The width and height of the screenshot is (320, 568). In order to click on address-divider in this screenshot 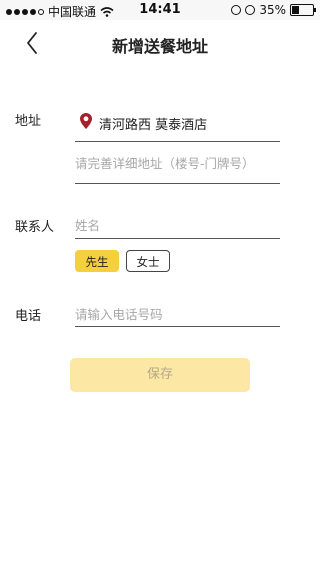, I will do `click(177, 141)`.